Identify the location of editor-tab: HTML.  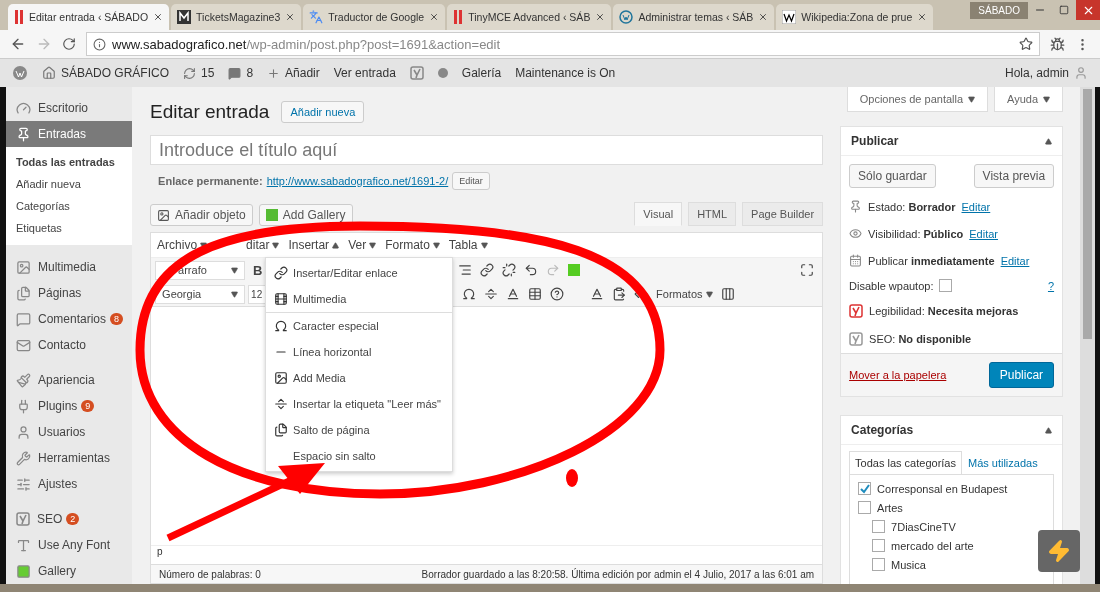
(712, 214).